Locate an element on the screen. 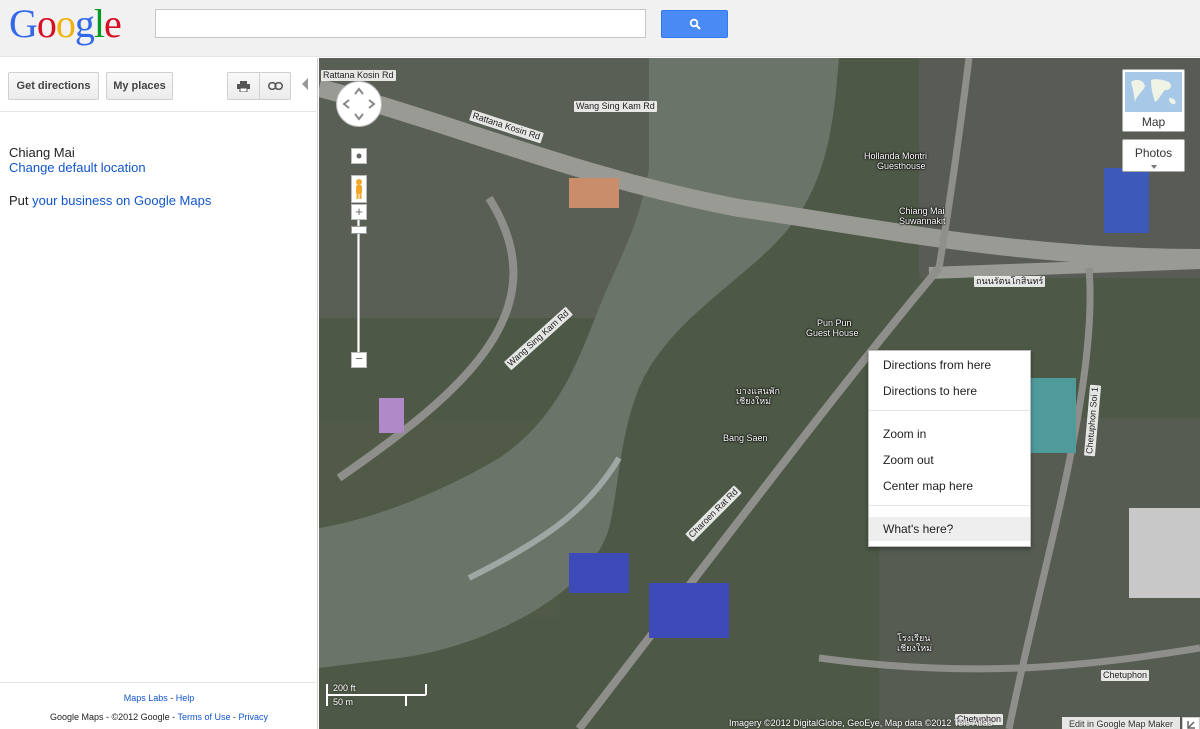 The image size is (1200, 729). printer-icon is located at coordinates (243, 86).